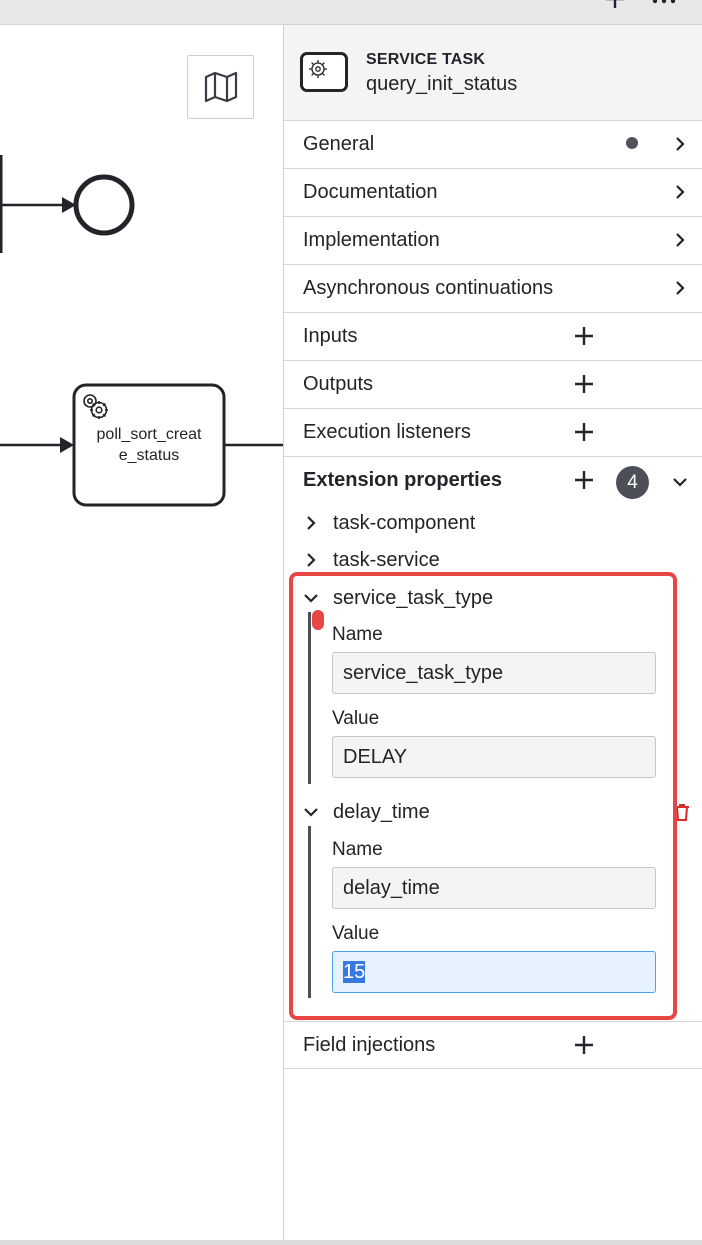  Describe the element at coordinates (493, 241) in the screenshot. I see `group-implementation: Implementation` at that location.